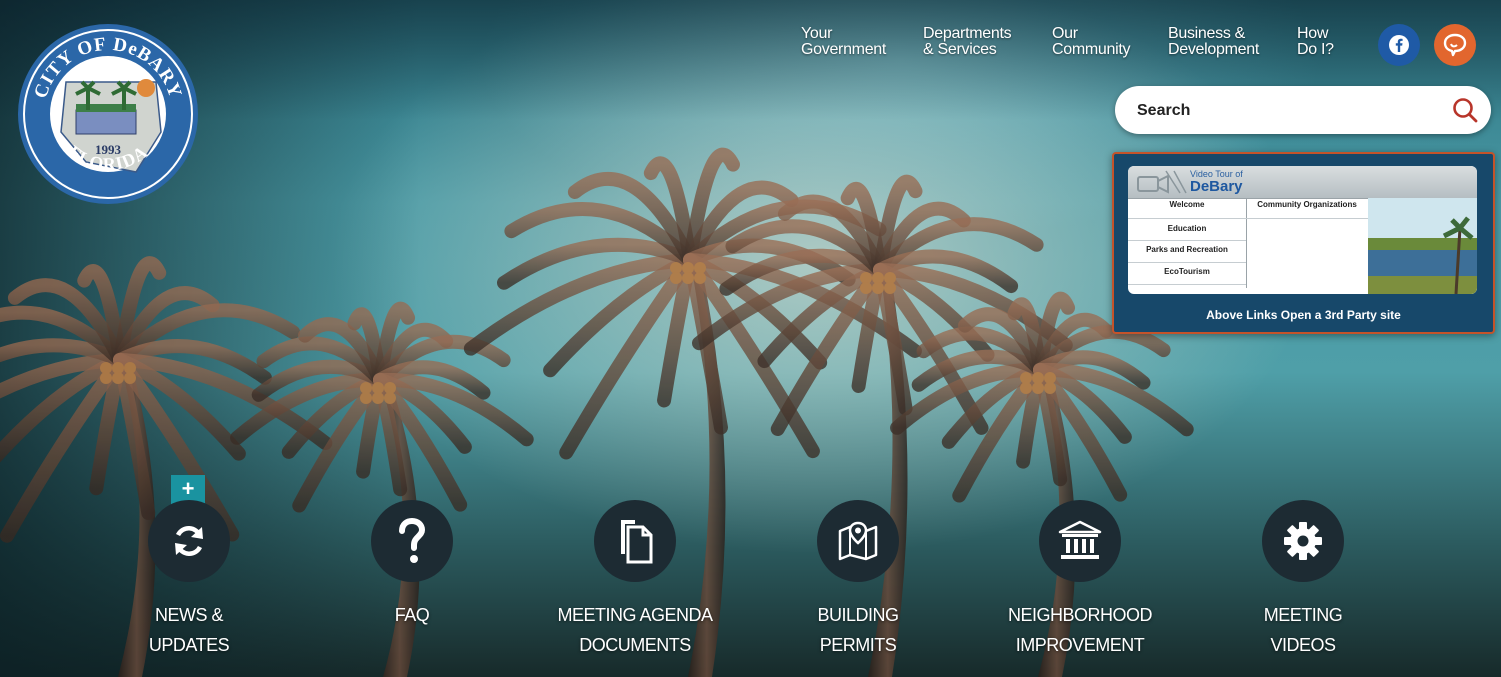 The image size is (1501, 677). Describe the element at coordinates (1303, 630) in the screenshot. I see `quick-link-label: MEETING VIDEOS` at that location.